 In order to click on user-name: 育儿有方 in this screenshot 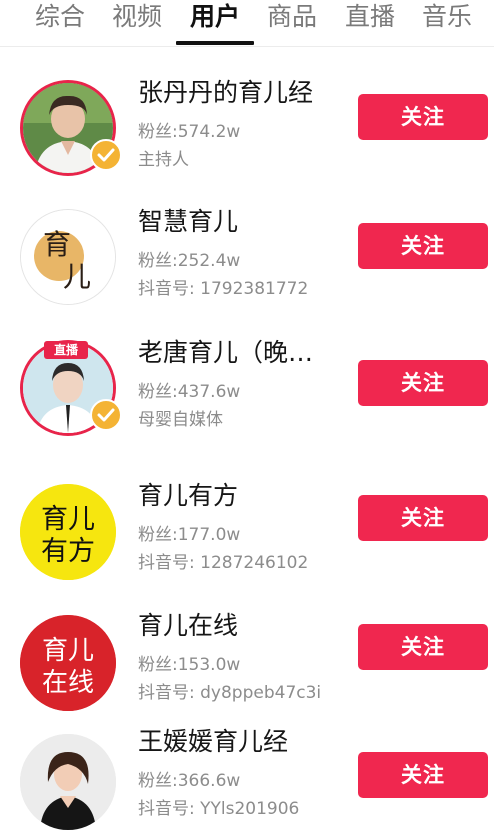, I will do `click(188, 496)`.